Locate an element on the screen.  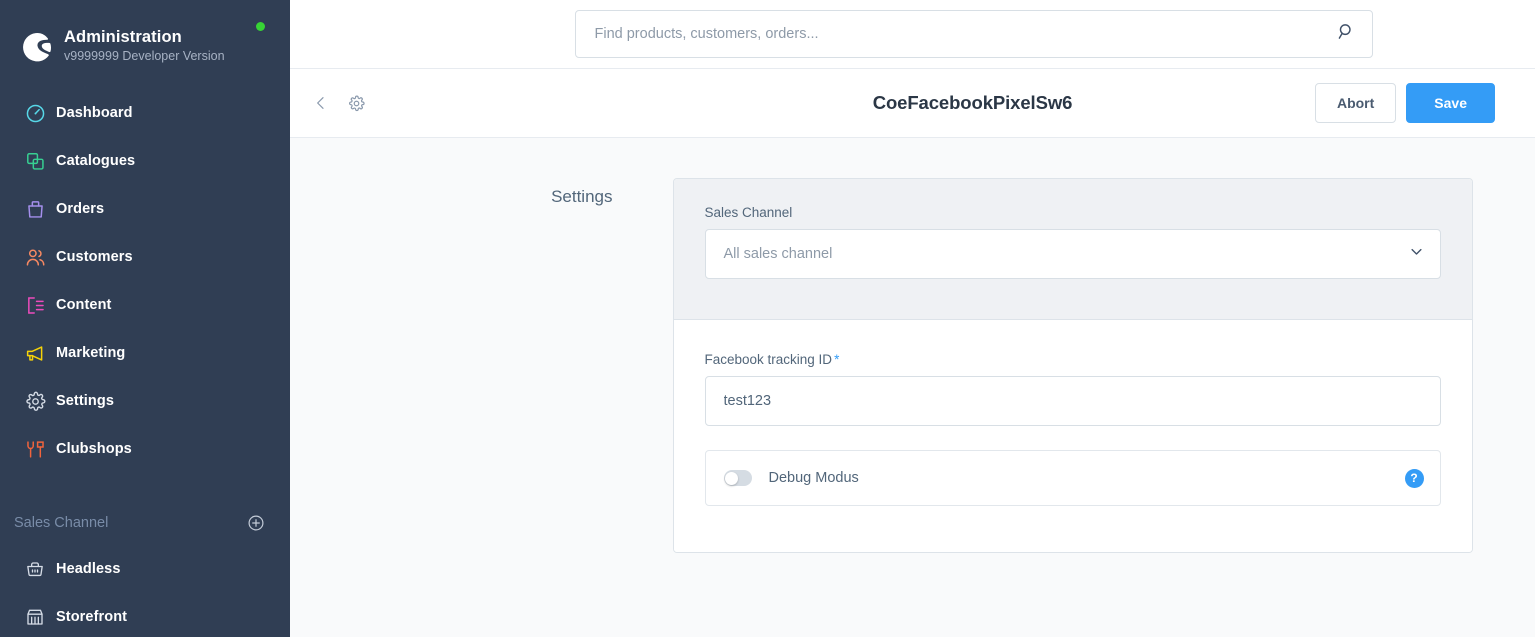
sidebar-item-label: Dashboard is located at coordinates (94, 113).